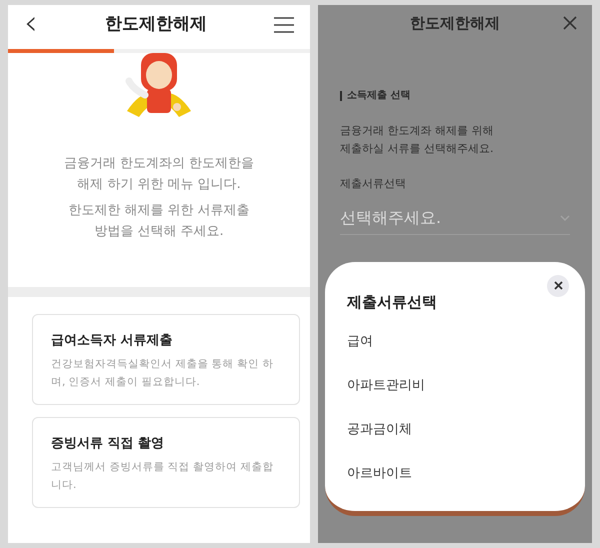 This screenshot has width=600, height=548. I want to click on option-card: 증빙서류 직접 촬영 고객님께서 증빙서류를 직접 촬영하여 제출합니다., so click(166, 462).